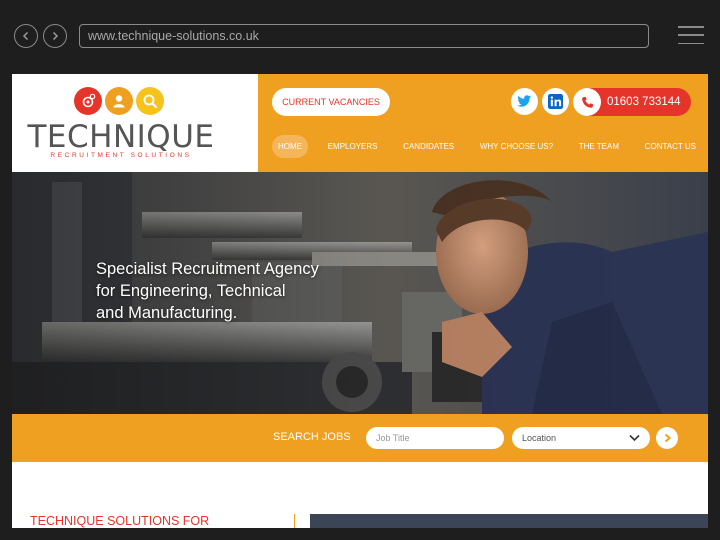  What do you see at coordinates (312, 437) in the screenshot?
I see `search-jobs-label: SEARCH JOBS` at bounding box center [312, 437].